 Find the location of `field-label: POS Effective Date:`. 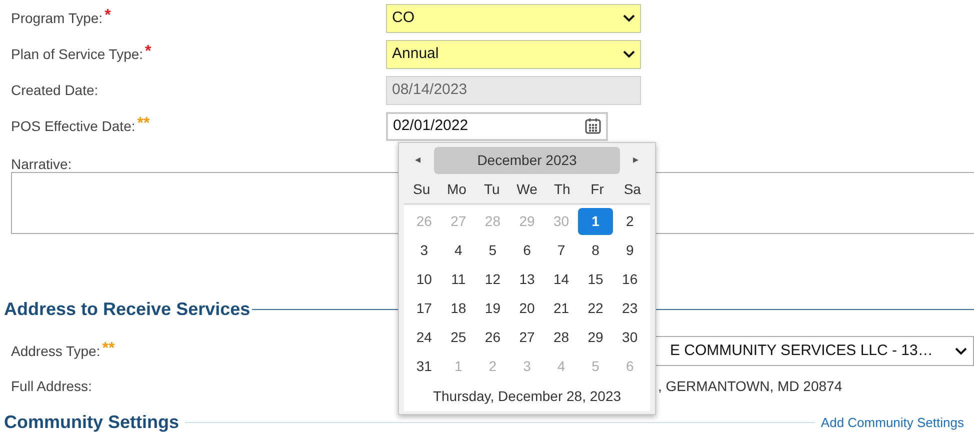

field-label: POS Effective Date: is located at coordinates (73, 126).